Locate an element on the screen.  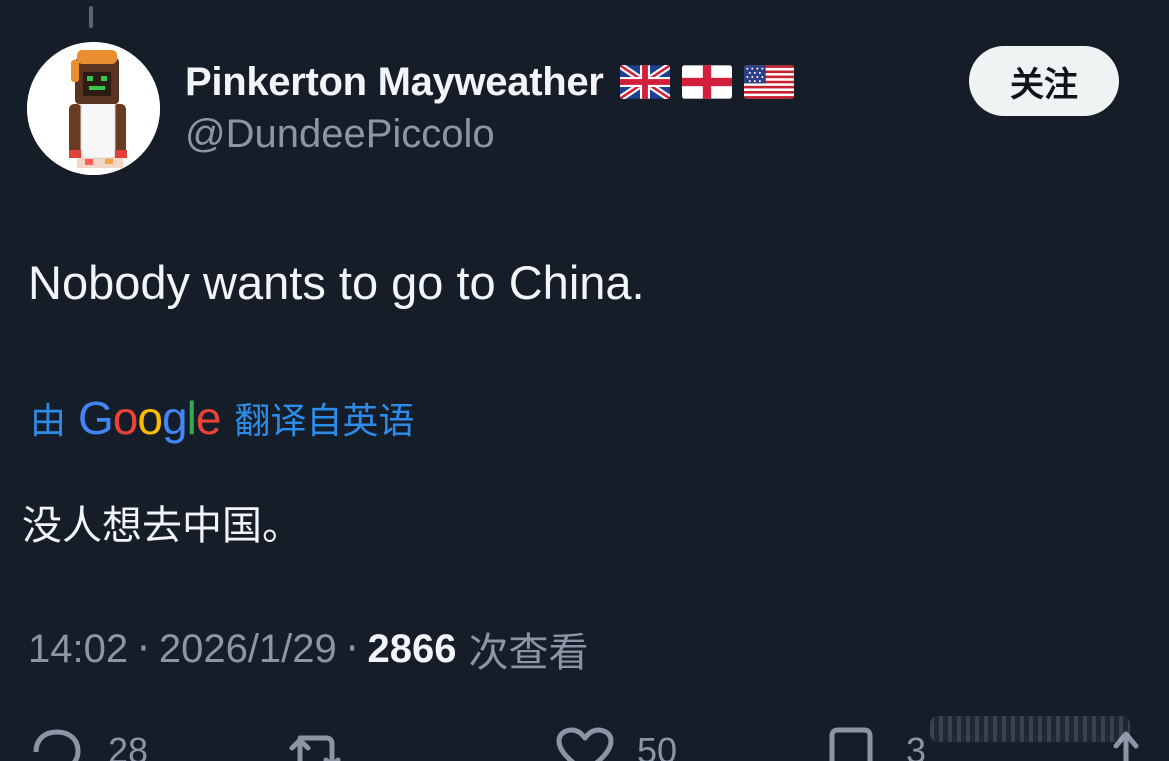
google-logo: Google is located at coordinates (149, 418).